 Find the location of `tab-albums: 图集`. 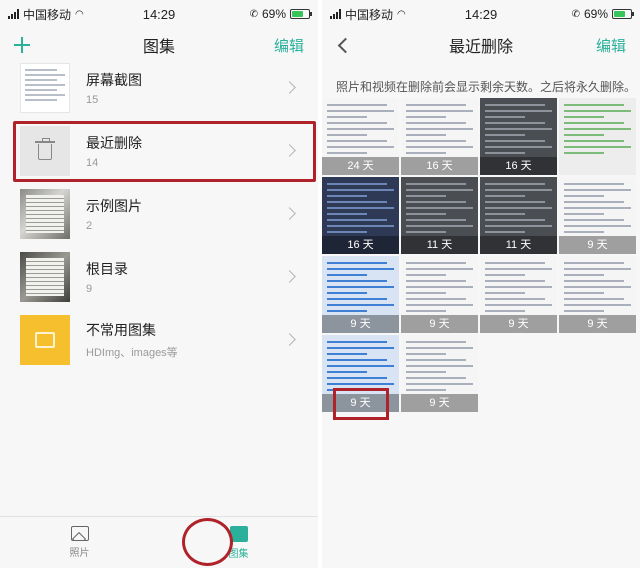

tab-albums: 图集 is located at coordinates (238, 542).